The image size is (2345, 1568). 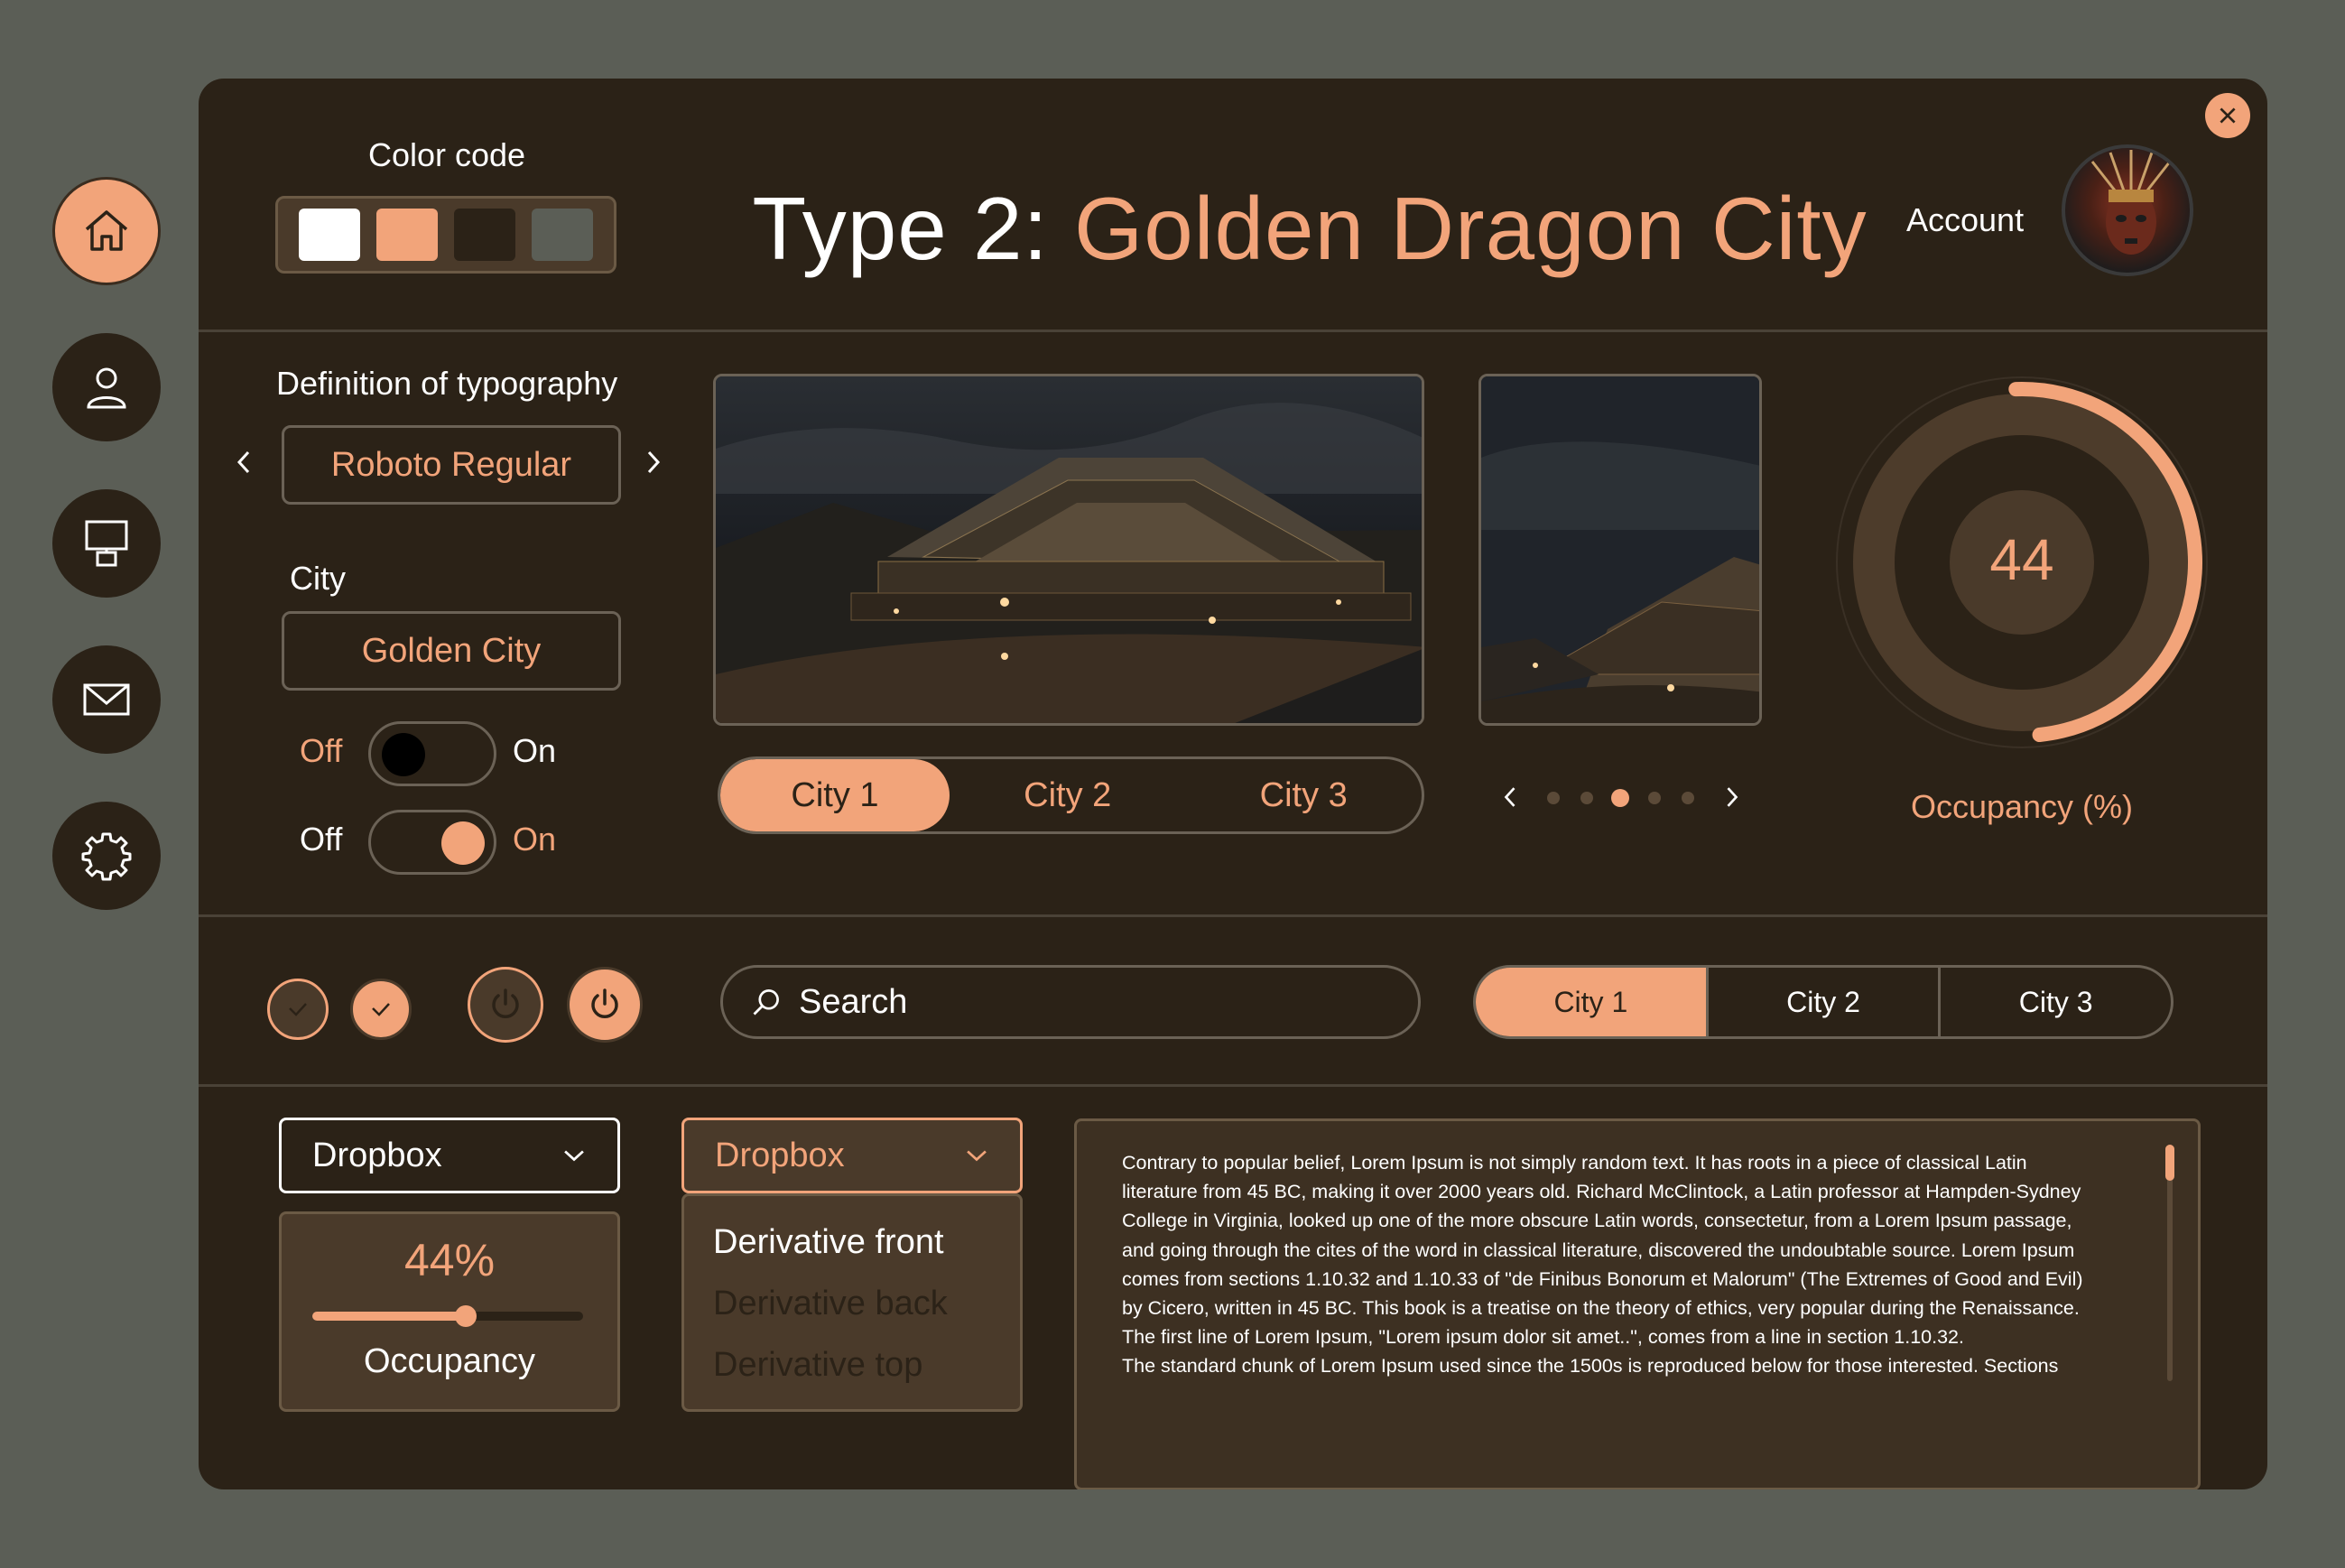 I want to click on city-image-main, so click(x=1068, y=550).